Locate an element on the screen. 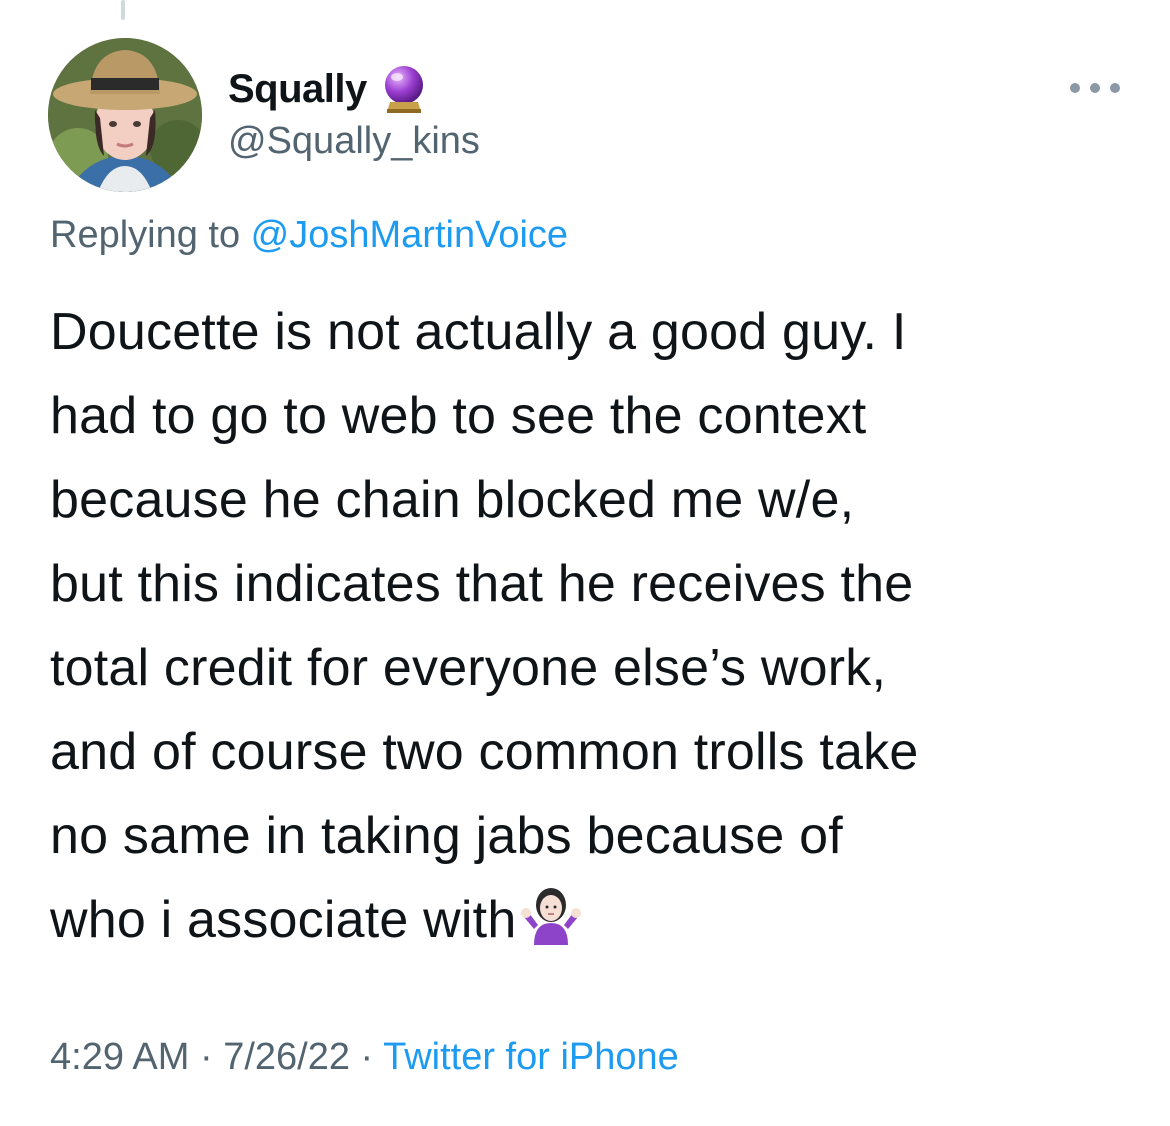 Image resolution: width=1170 pixels, height=1126 pixels. avatar is located at coordinates (125, 115).